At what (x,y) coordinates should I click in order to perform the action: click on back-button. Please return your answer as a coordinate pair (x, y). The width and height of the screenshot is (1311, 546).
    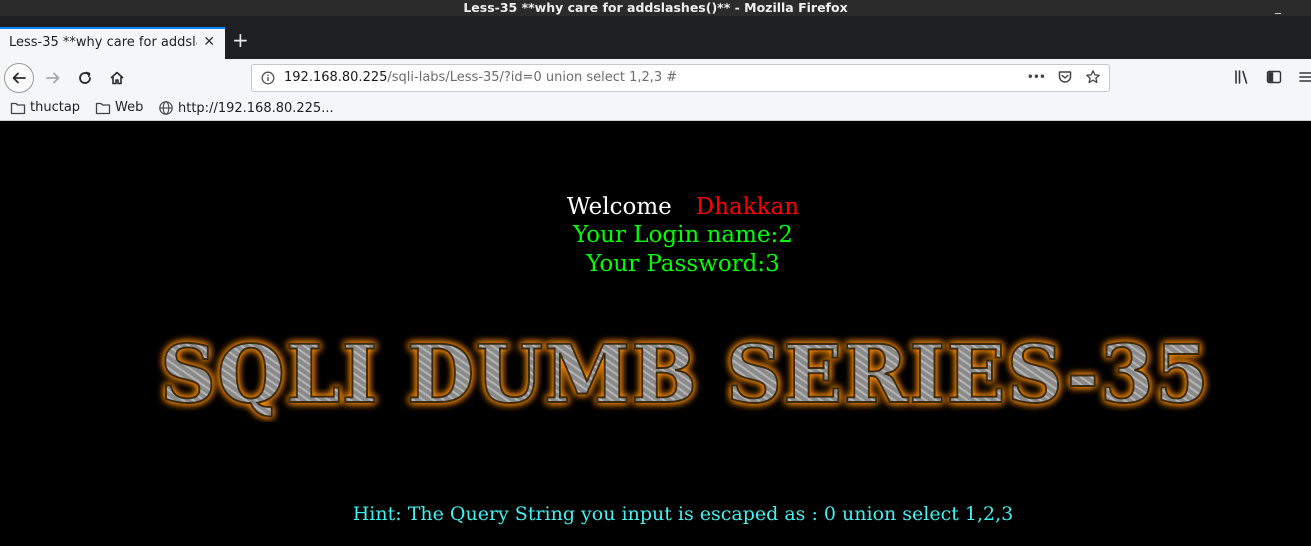
    Looking at the image, I should click on (19, 78).